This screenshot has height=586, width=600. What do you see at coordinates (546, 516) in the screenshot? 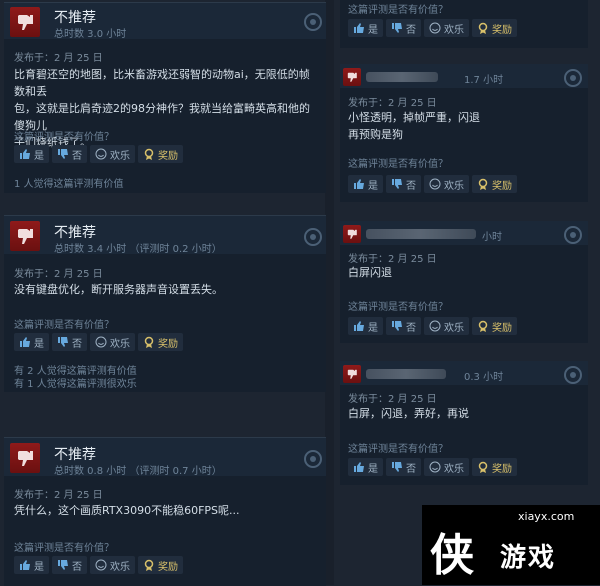
I see `watermark-site: xiayx.com` at bounding box center [546, 516].